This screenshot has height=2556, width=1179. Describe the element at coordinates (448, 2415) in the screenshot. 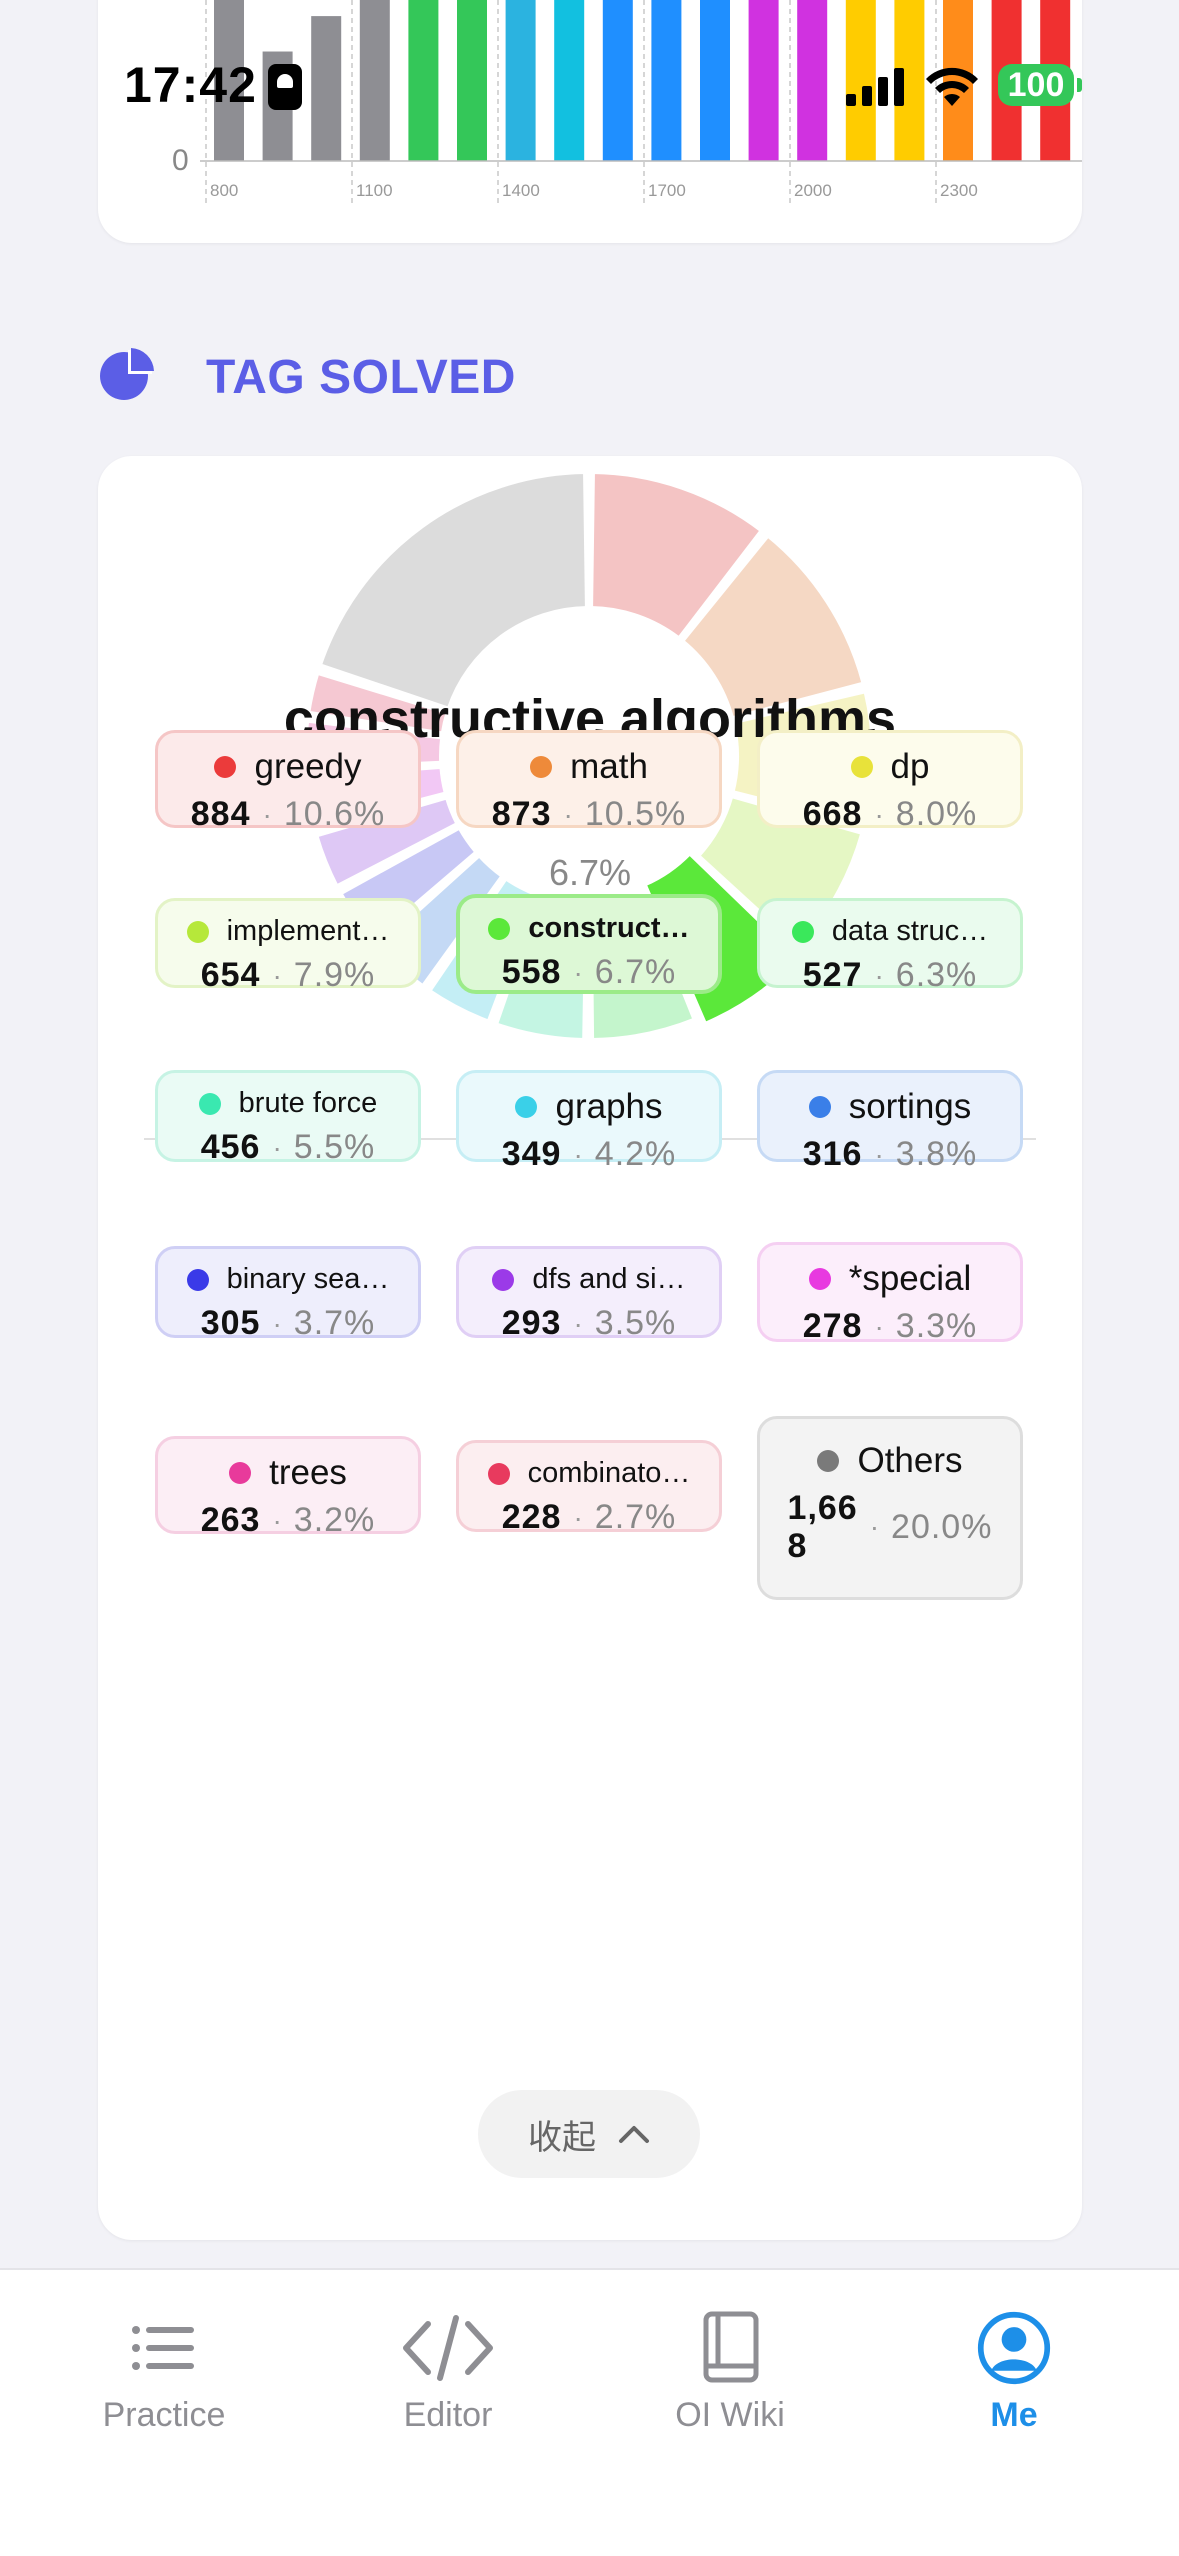

I see `tab-label: Editor` at that location.